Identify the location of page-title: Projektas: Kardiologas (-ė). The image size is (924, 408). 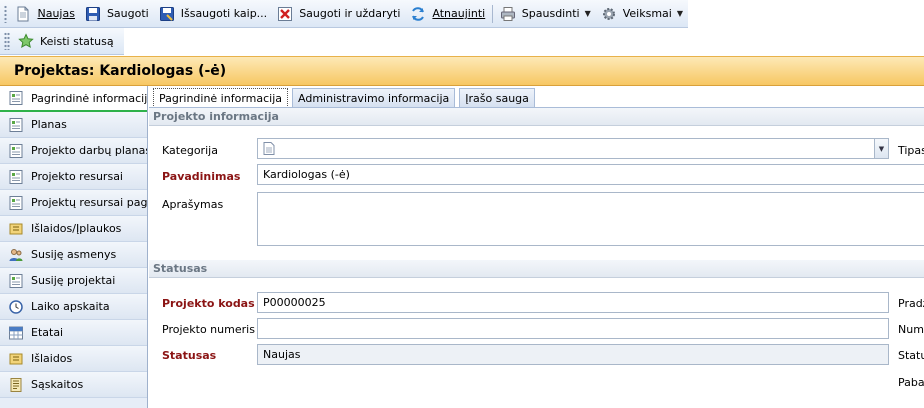
(462, 71).